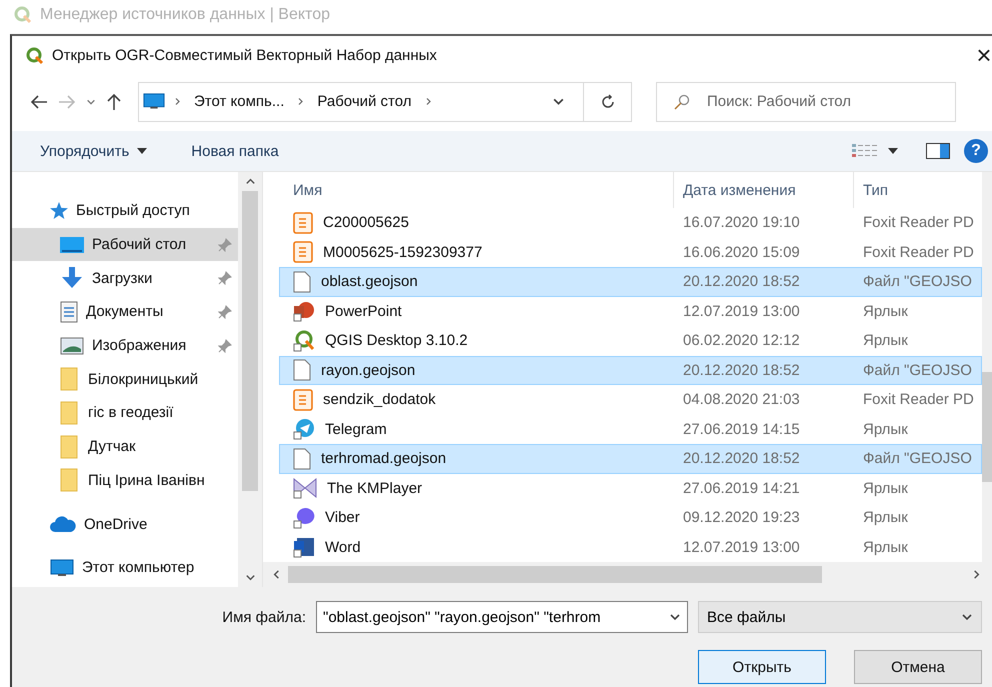 Image resolution: width=992 pixels, height=687 pixels. What do you see at coordinates (630, 282) in the screenshot?
I see `file-row: oblast.geojson 20.12.2020 18:52 Файл "GEOJSO` at bounding box center [630, 282].